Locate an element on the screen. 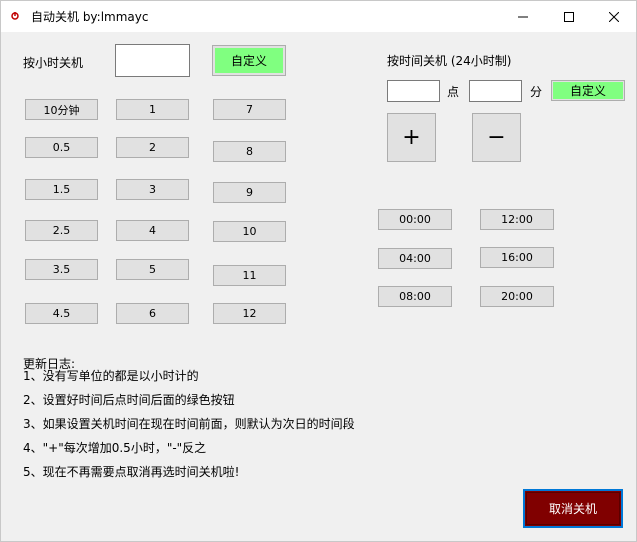  hours-preset-button: 11 is located at coordinates (249, 275).